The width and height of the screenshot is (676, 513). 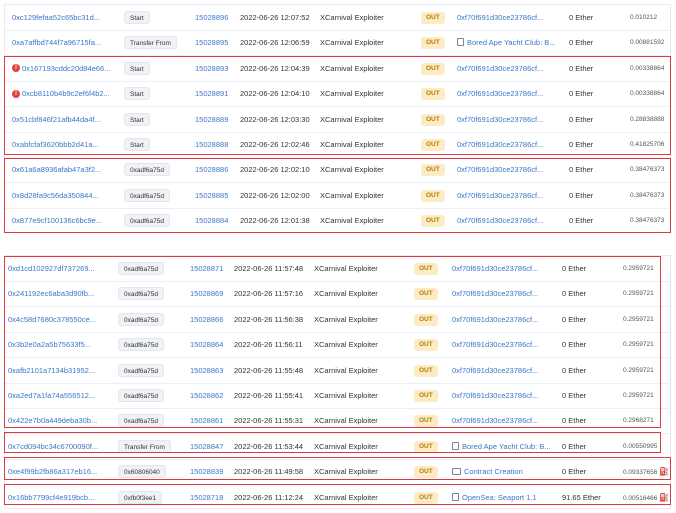 What do you see at coordinates (206, 319) in the screenshot?
I see `block-link: 15028866` at bounding box center [206, 319].